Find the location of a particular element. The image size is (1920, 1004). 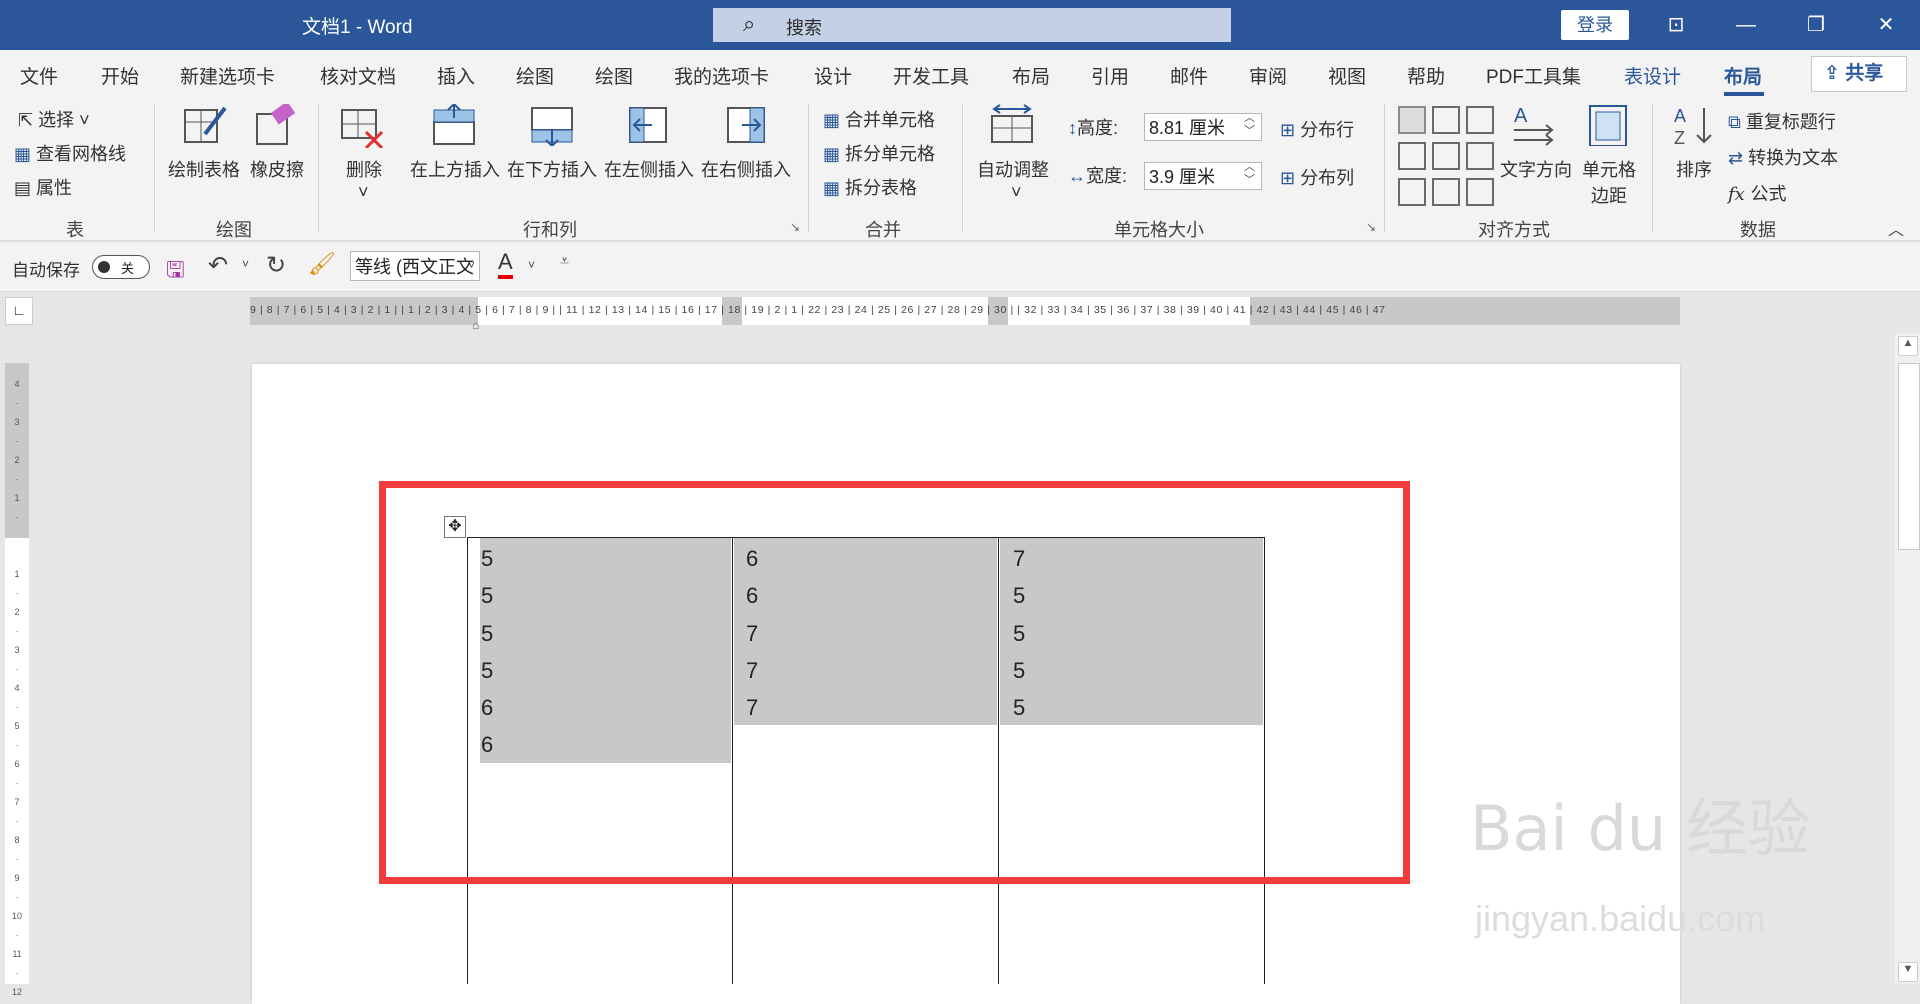

alignment-grid is located at coordinates (1453, 158).